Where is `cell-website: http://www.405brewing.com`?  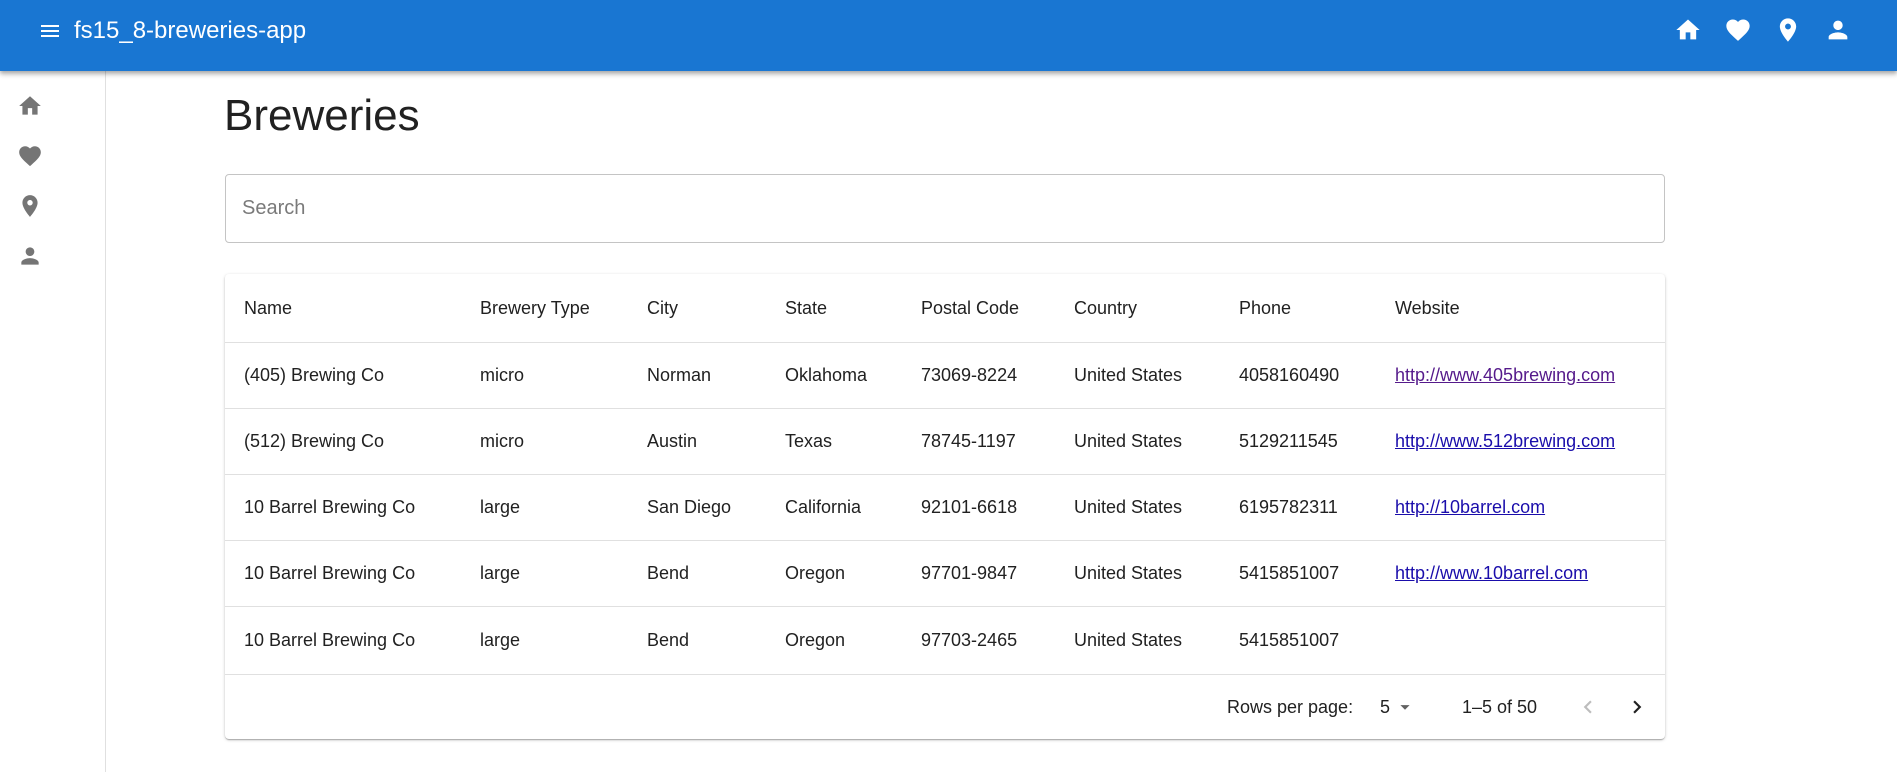
cell-website: http://www.405brewing.com is located at coordinates (1505, 375).